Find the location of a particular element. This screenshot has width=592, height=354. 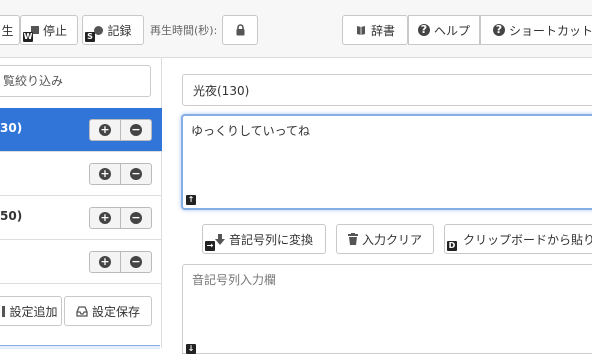

play-label: 生 is located at coordinates (7, 30).